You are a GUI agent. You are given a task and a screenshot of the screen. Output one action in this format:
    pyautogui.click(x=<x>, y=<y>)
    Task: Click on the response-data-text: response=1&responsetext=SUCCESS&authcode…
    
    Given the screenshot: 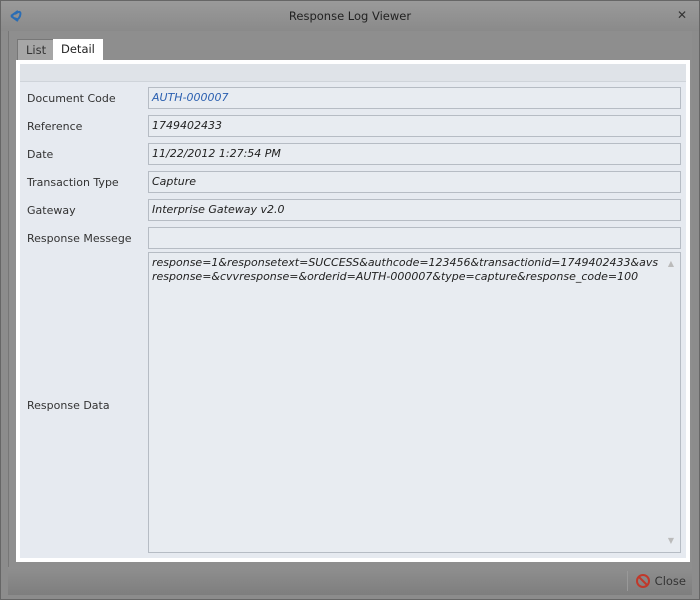 What is the action you would take?
    pyautogui.click(x=405, y=269)
    